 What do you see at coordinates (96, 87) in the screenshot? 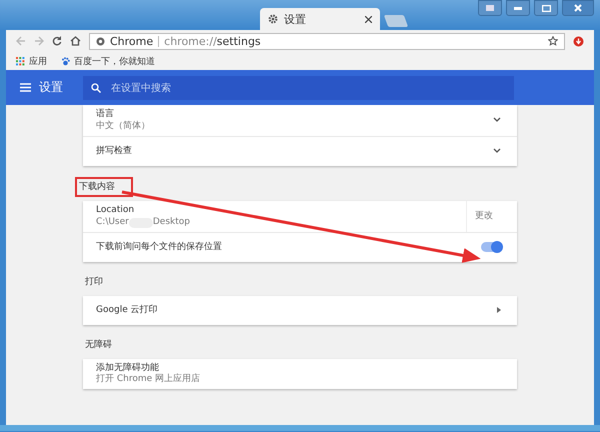
I see `search-icon` at bounding box center [96, 87].